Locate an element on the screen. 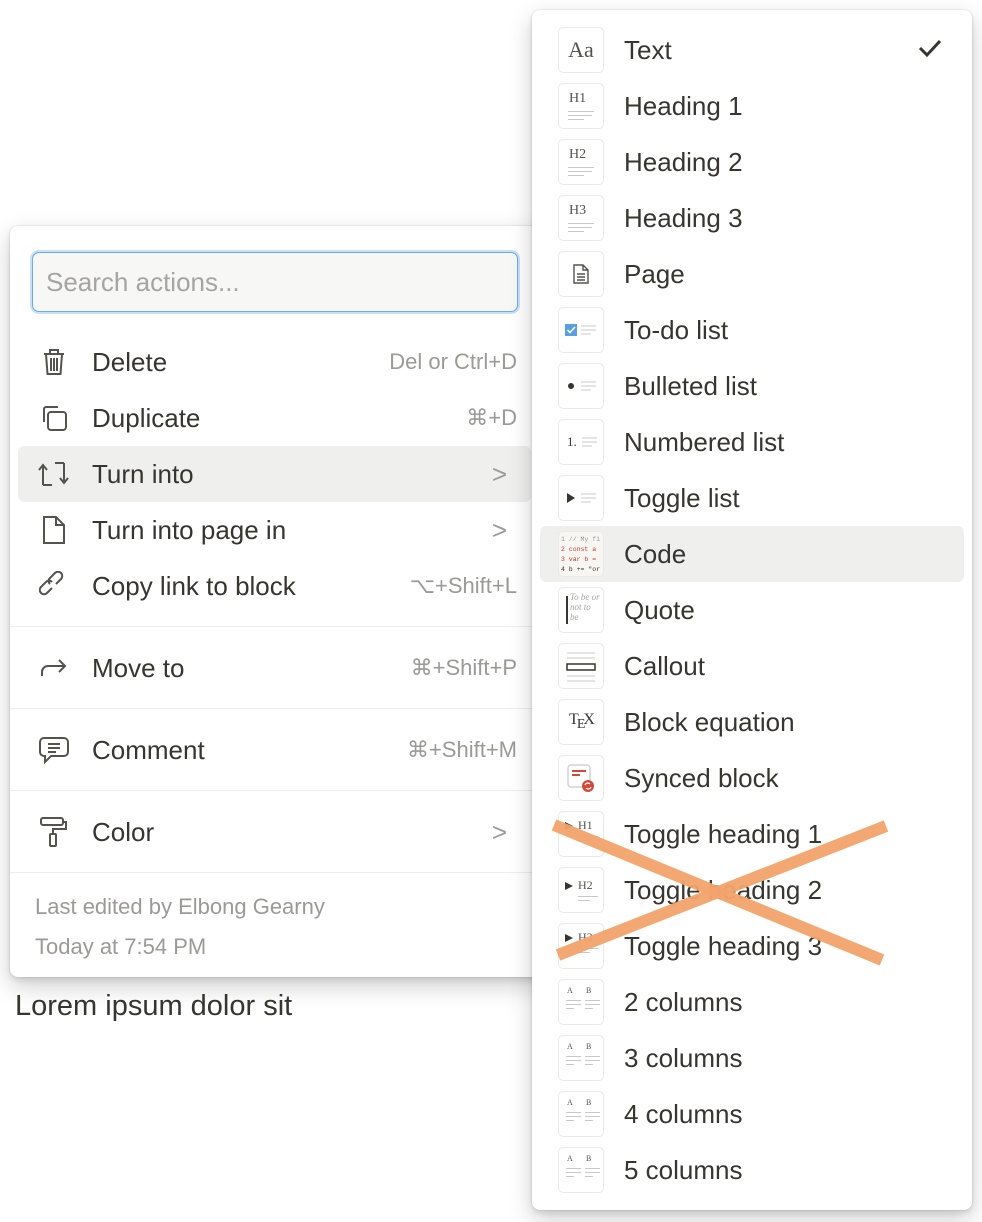 This screenshot has width=982, height=1222. menu-item-label: Turn into is located at coordinates (143, 473).